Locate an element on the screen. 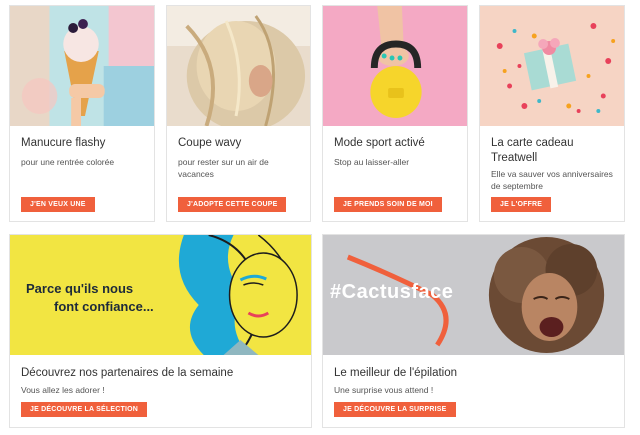 The image size is (640, 435). want-one-button: J'EN VEUX UNE is located at coordinates (58, 204).